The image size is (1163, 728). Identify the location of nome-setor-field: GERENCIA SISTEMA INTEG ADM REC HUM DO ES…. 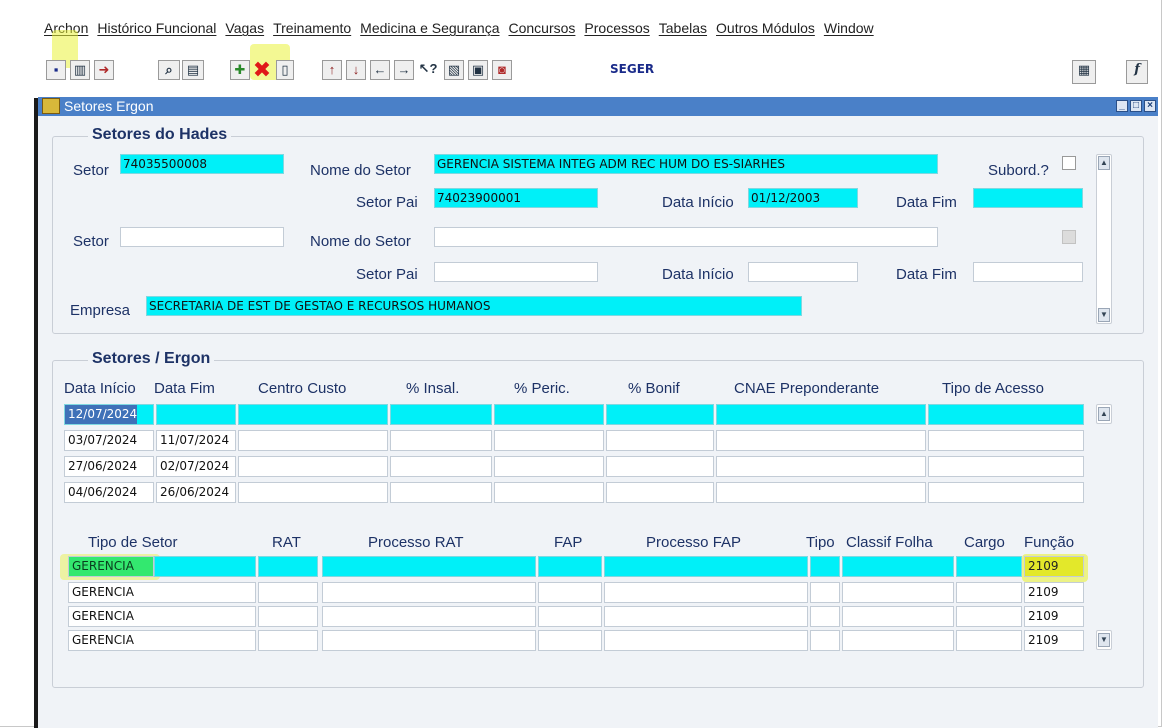
(686, 164).